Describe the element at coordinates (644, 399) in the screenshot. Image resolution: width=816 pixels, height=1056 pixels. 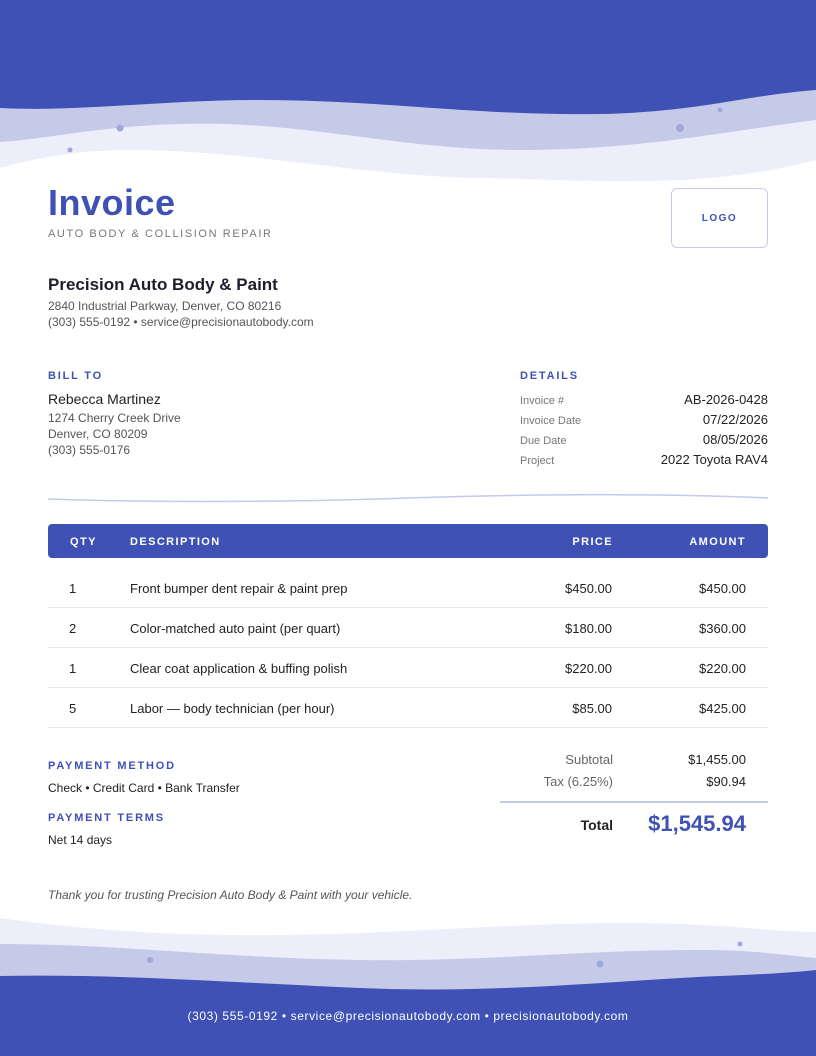
I see `detail-row-invoice-number: Invoice # AB-2026-0428` at that location.